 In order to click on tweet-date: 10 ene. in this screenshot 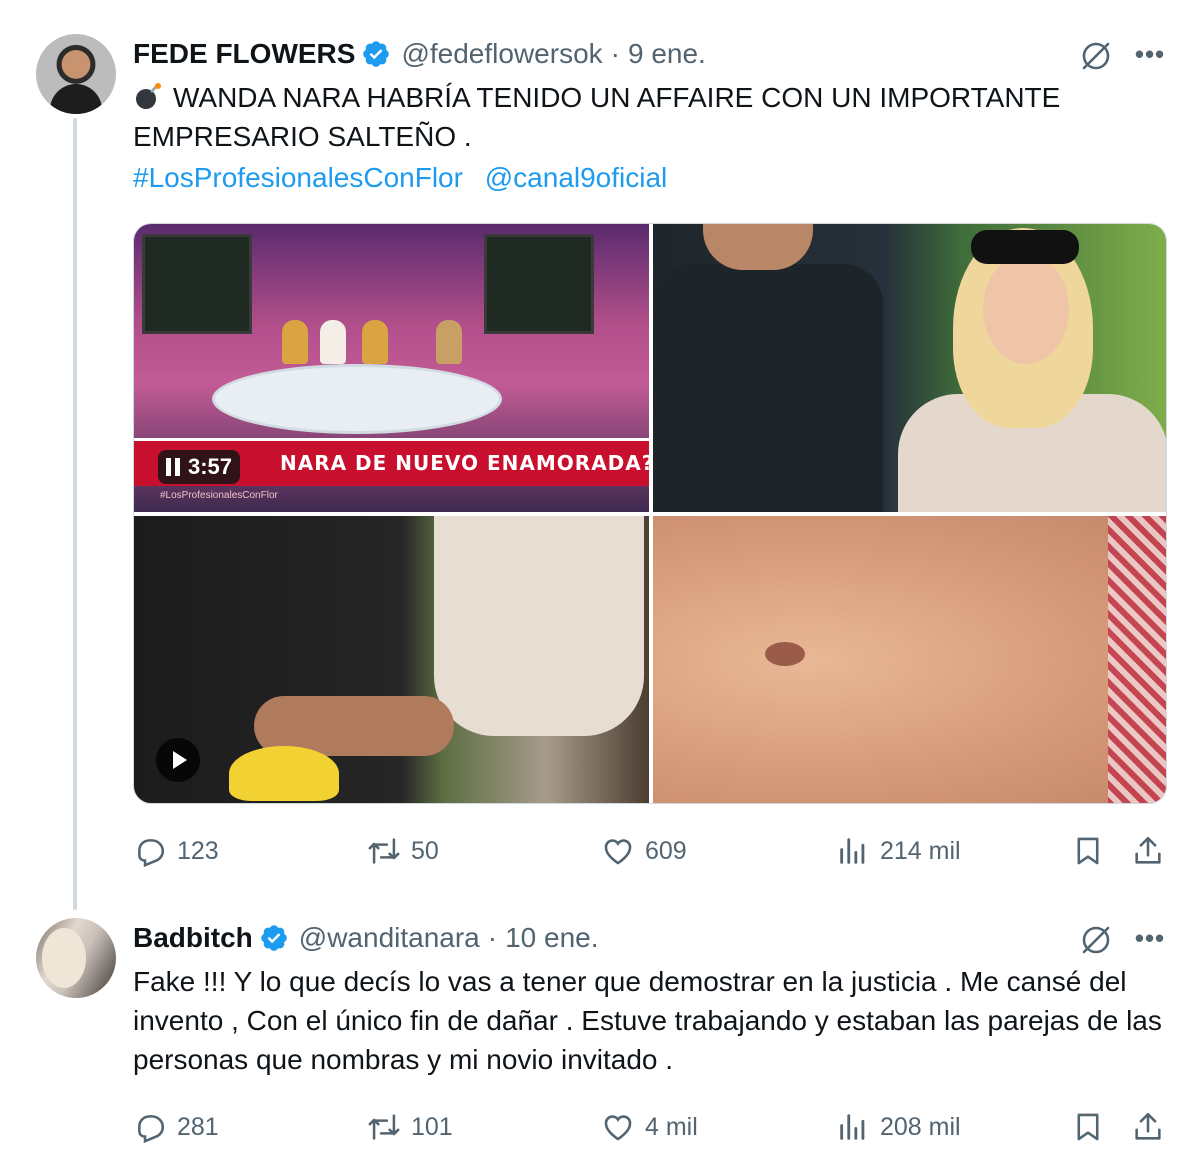, I will do `click(551, 938)`.